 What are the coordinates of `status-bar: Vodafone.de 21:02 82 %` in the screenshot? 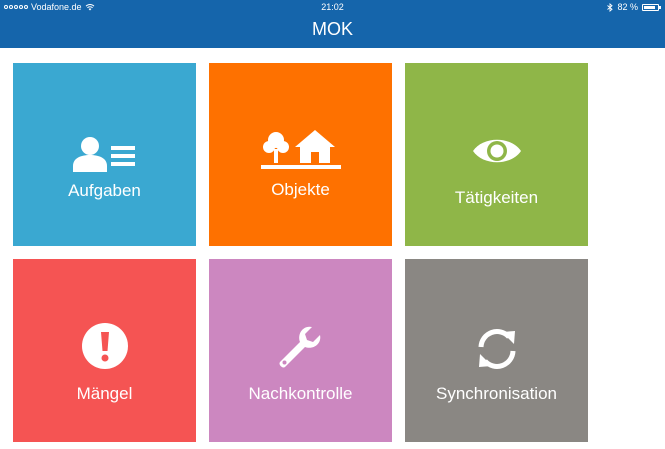 It's located at (332, 7).